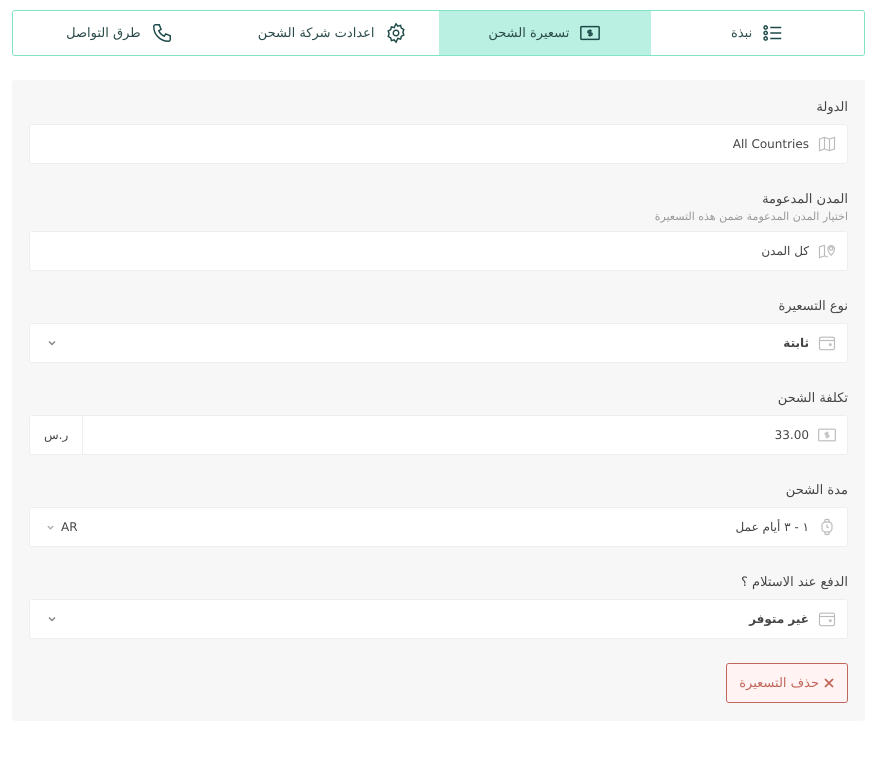 The image size is (873, 760). Describe the element at coordinates (332, 33) in the screenshot. I see `tab: اعدادت شركة الشحن` at that location.